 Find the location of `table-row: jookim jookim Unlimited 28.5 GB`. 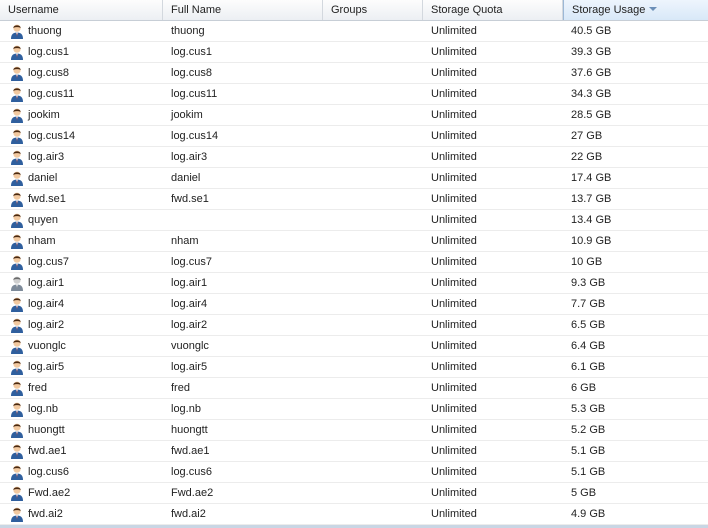

table-row: jookim jookim Unlimited 28.5 GB is located at coordinates (354, 115).